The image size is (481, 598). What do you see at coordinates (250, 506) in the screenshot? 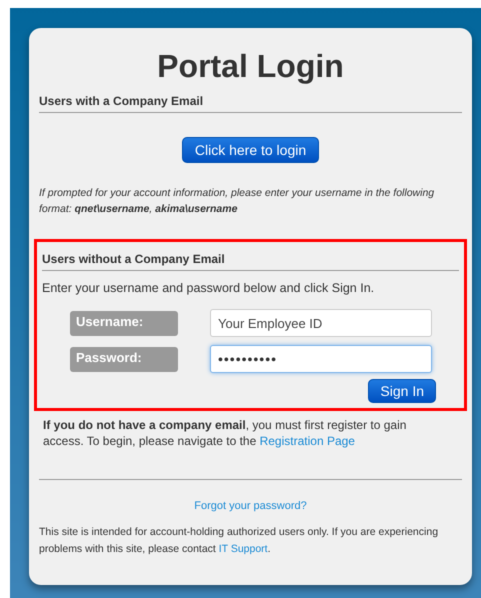
I see `forgot-password-link: Forgot your password?` at bounding box center [250, 506].